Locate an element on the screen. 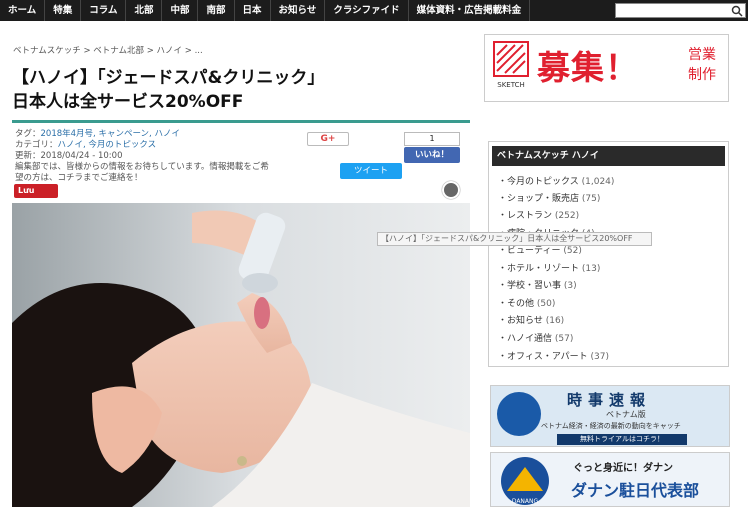 This screenshot has width=748, height=507. recruit-headline: 募集！ is located at coordinates (588, 67).